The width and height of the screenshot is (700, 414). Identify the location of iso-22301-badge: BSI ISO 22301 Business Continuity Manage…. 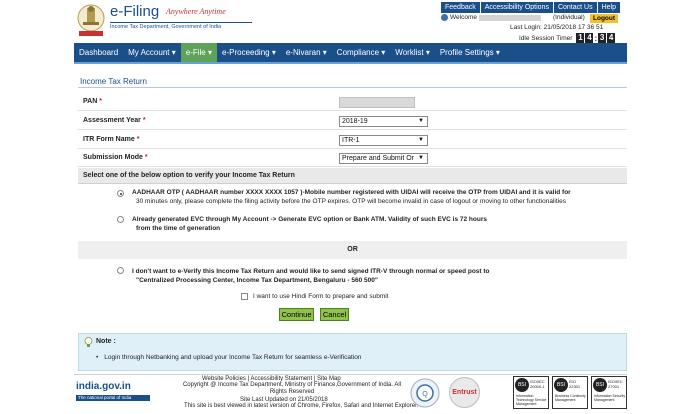
(570, 392).